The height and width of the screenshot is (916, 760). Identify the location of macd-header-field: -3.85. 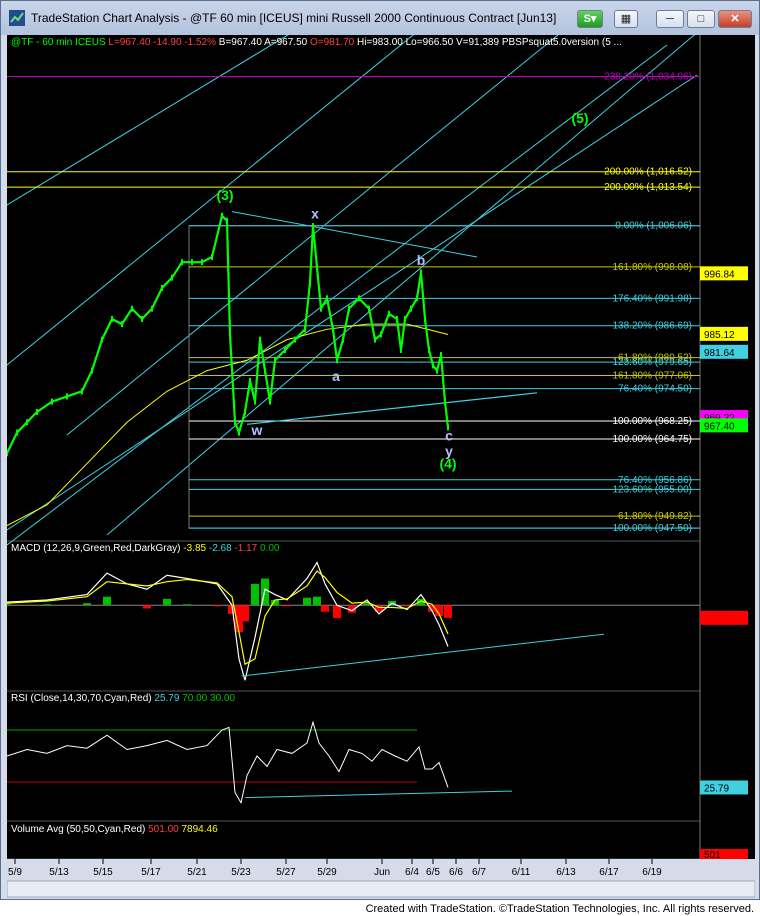
(194, 548).